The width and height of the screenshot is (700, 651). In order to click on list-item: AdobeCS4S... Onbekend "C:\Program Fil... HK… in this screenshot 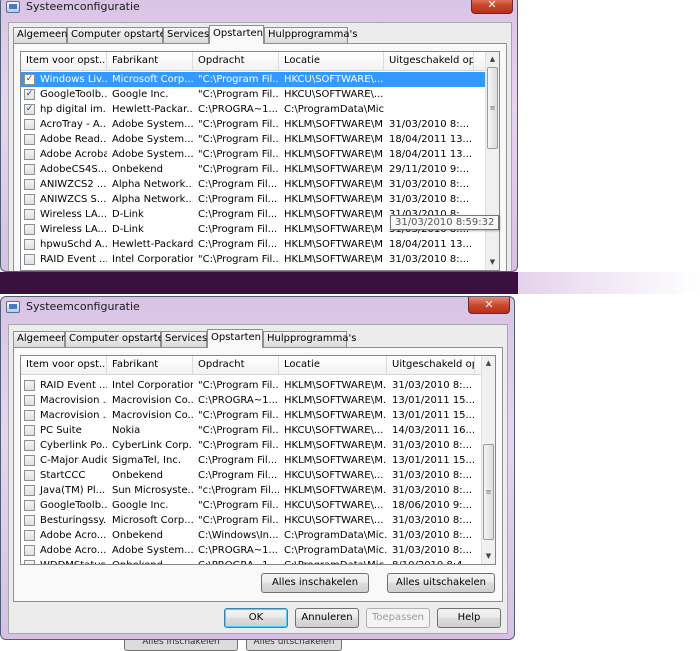, I will do `click(253, 169)`.